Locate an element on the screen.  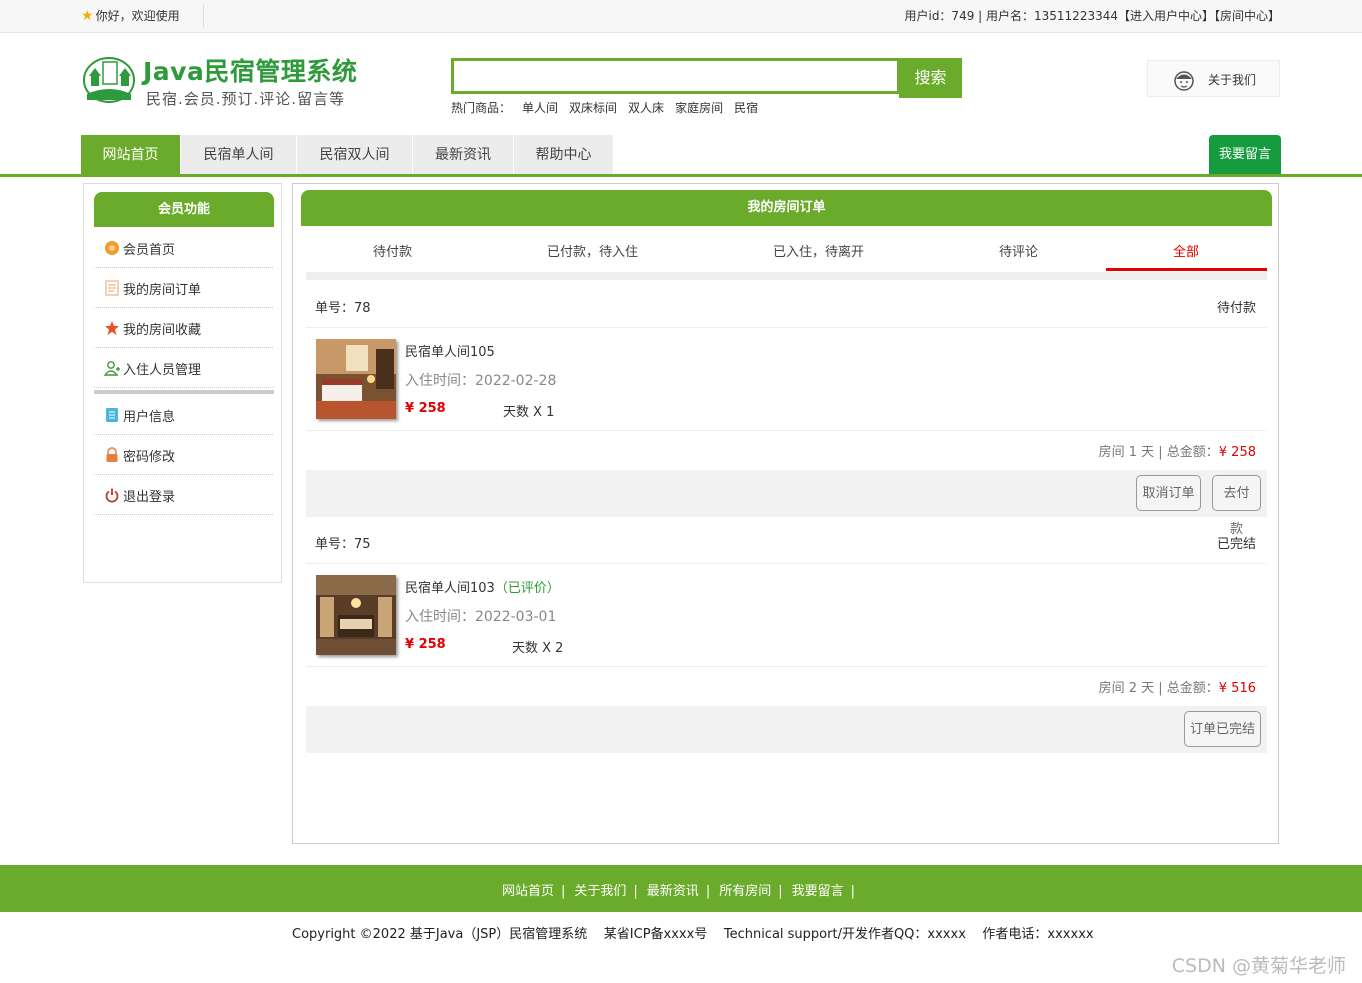
sidebar-item-label: 会员首页 is located at coordinates (149, 250).